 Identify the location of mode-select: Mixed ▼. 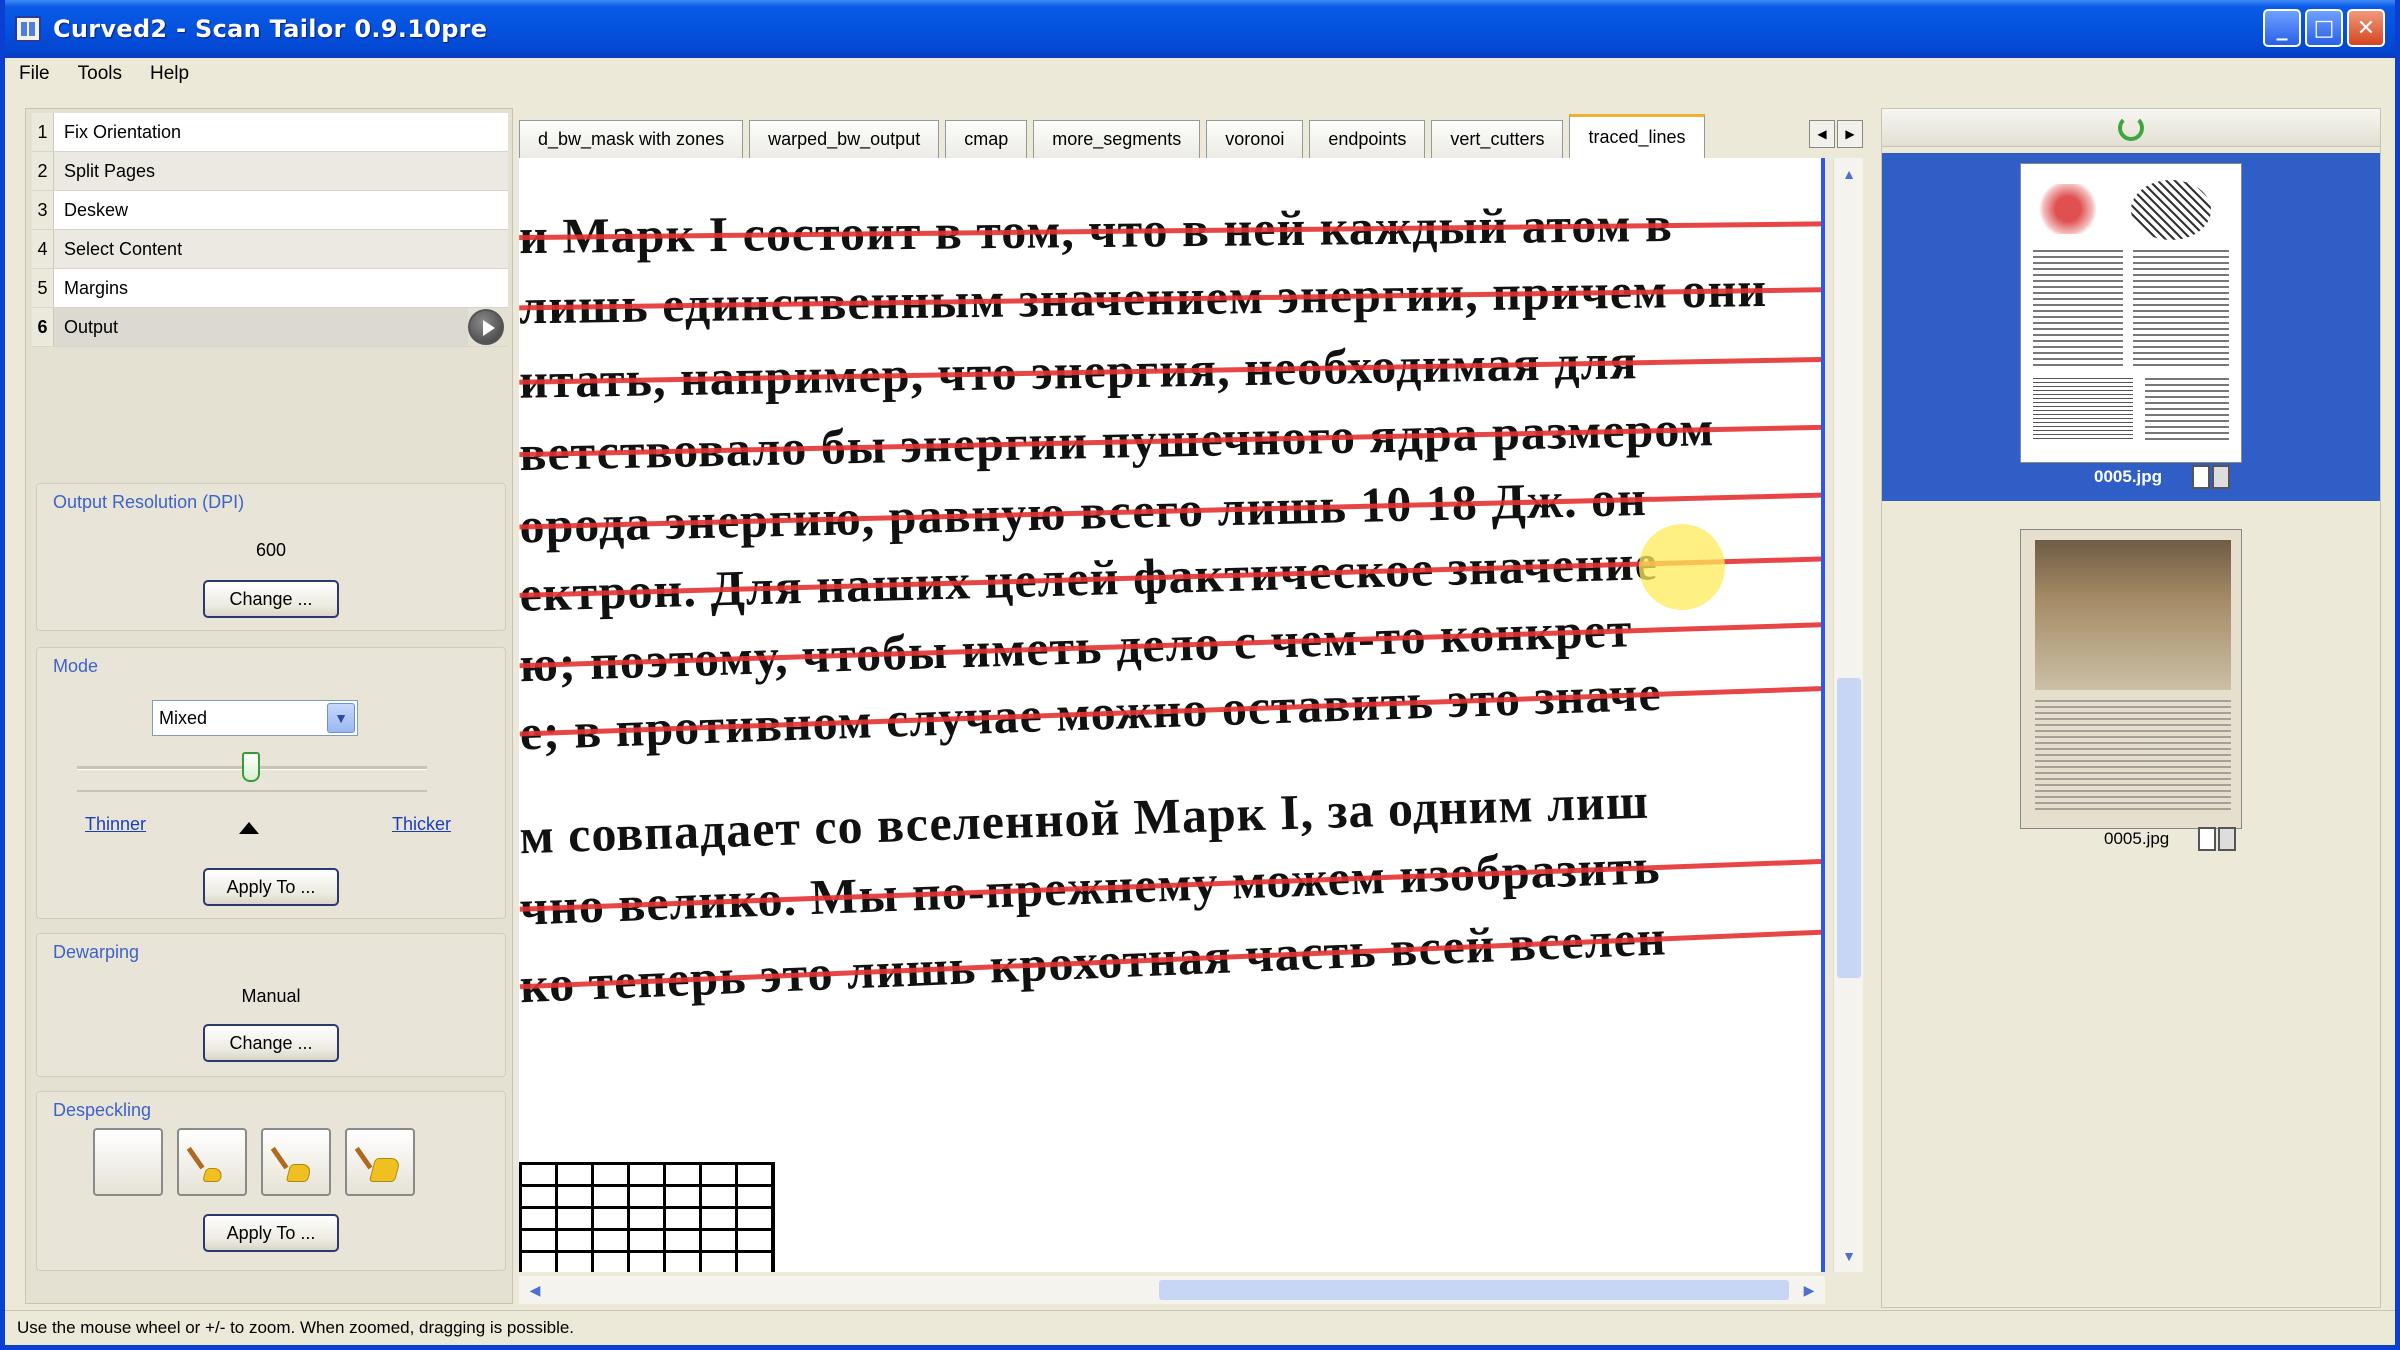
(255, 718).